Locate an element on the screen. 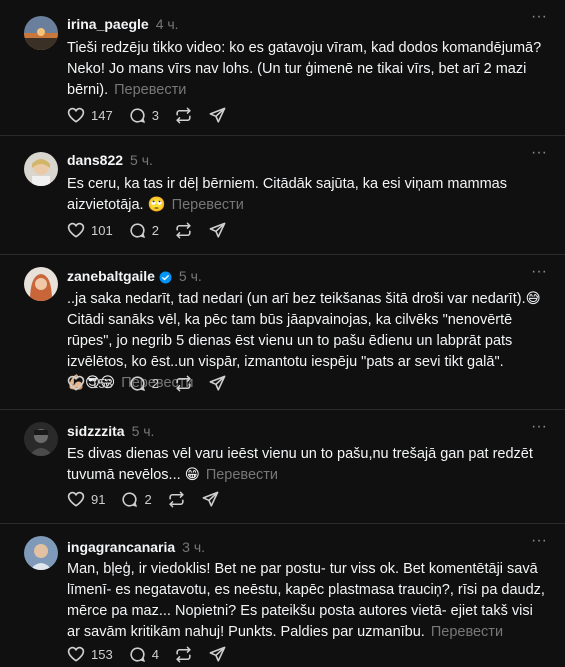  username: irina_paegle is located at coordinates (108, 24).